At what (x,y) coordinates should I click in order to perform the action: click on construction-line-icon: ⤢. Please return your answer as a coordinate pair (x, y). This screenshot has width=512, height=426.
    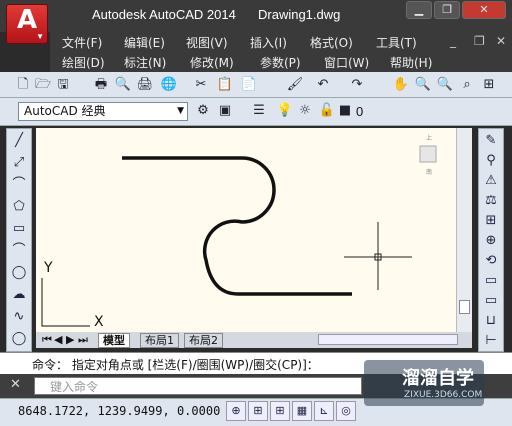
    Looking at the image, I should click on (19, 163).